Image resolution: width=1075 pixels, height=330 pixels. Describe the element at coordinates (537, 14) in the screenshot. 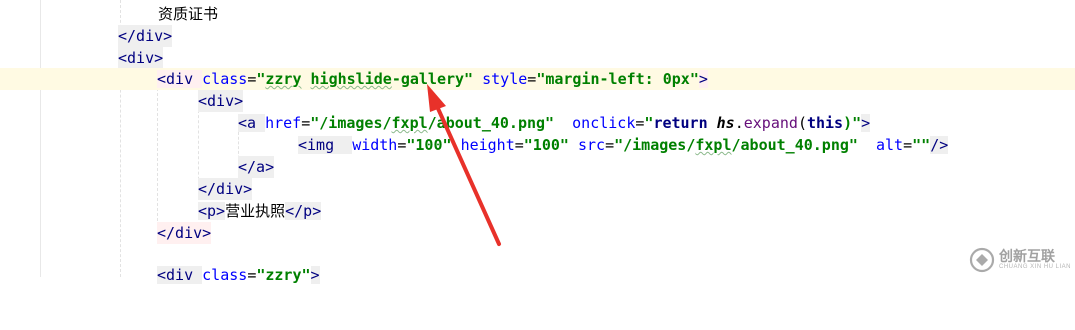

I see `code-line: 资质证书` at that location.